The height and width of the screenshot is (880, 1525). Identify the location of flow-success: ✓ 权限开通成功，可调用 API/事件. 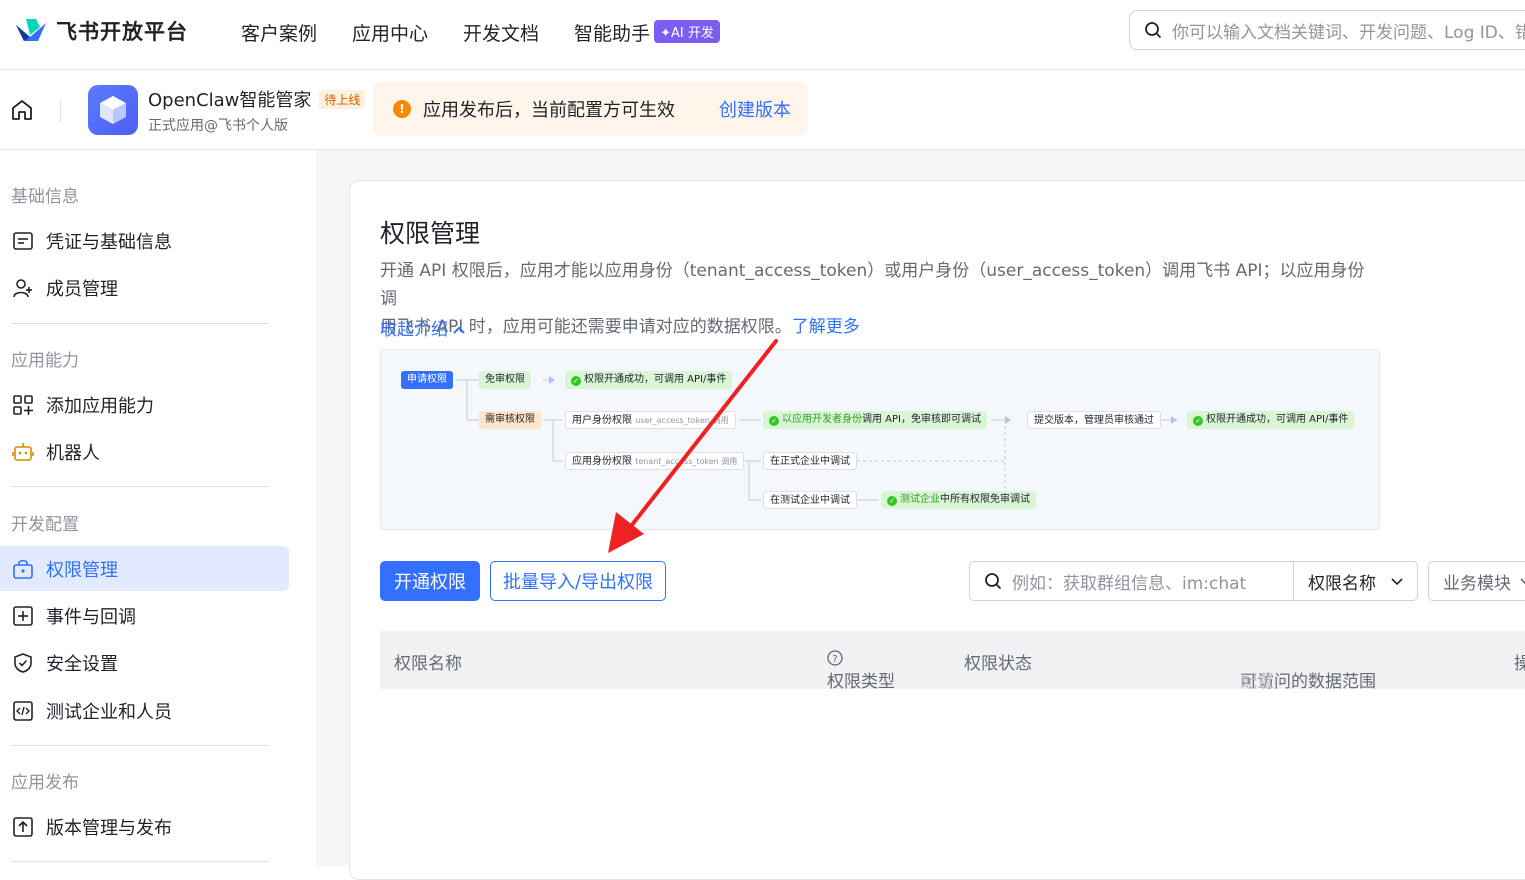
(649, 380).